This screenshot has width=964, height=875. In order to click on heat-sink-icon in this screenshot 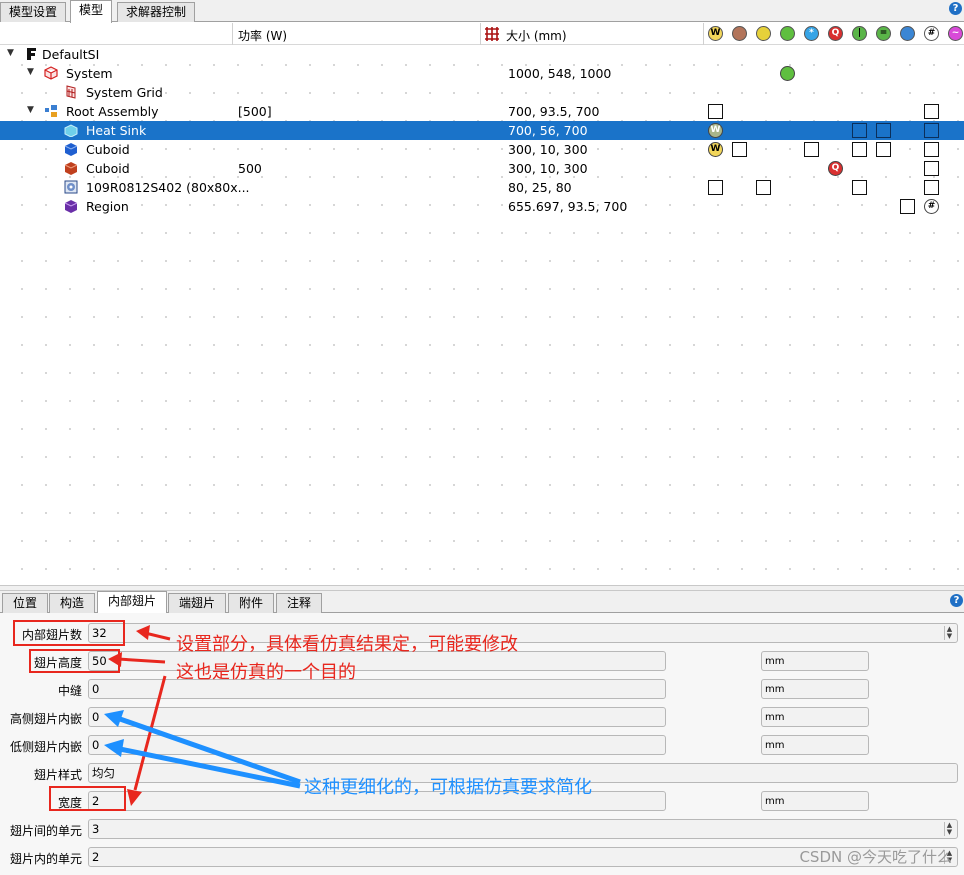, I will do `click(71, 130)`.